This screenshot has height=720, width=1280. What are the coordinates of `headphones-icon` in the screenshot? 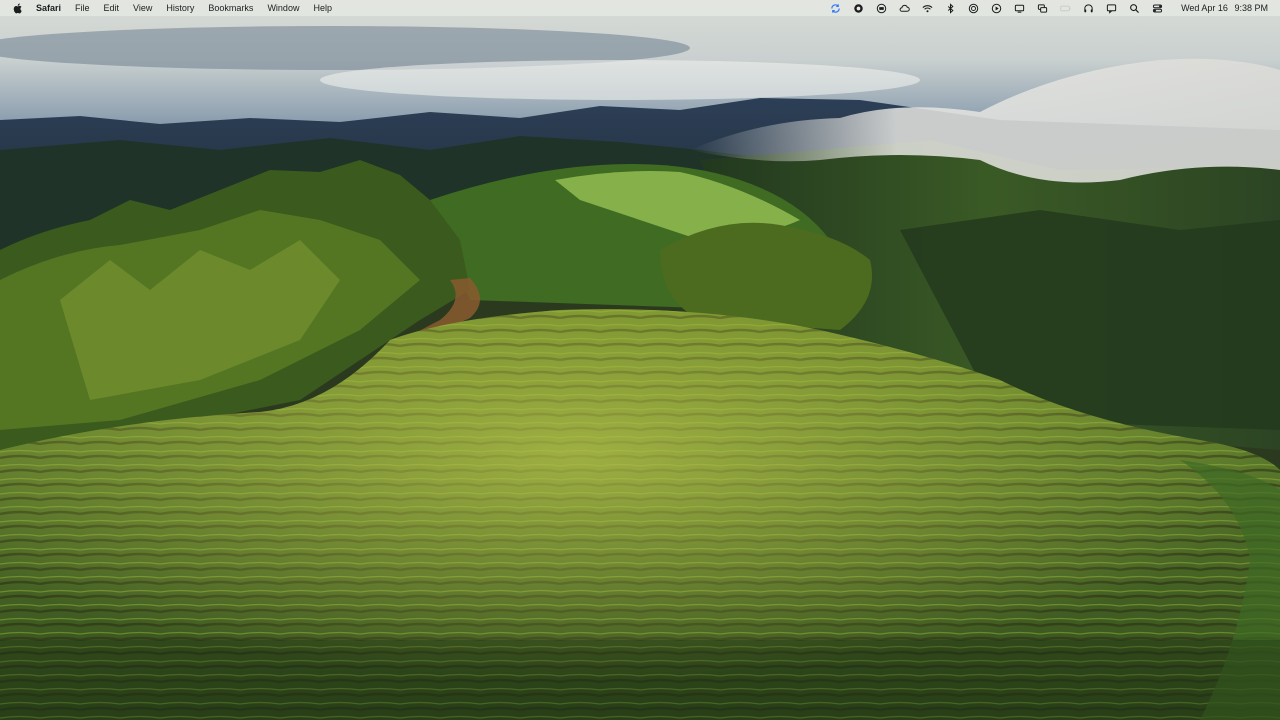 It's located at (1088, 8).